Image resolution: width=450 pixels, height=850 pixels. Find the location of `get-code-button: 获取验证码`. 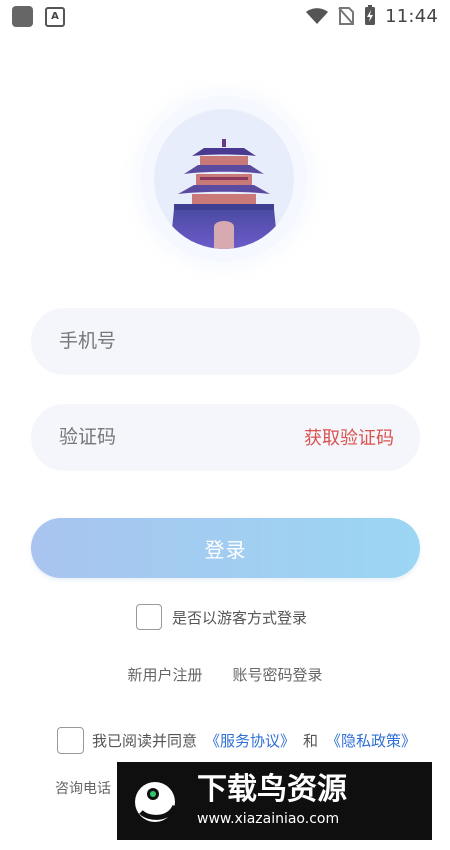

get-code-button: 获取验证码 is located at coordinates (349, 437).